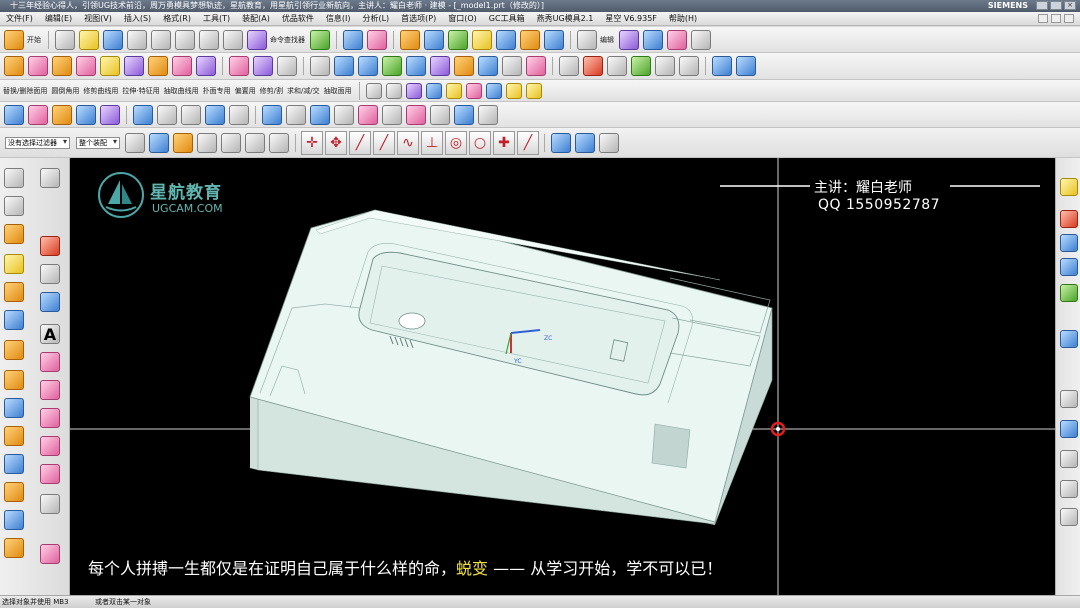  Describe the element at coordinates (14, 548) in the screenshot. I see `blend-icon` at that location.